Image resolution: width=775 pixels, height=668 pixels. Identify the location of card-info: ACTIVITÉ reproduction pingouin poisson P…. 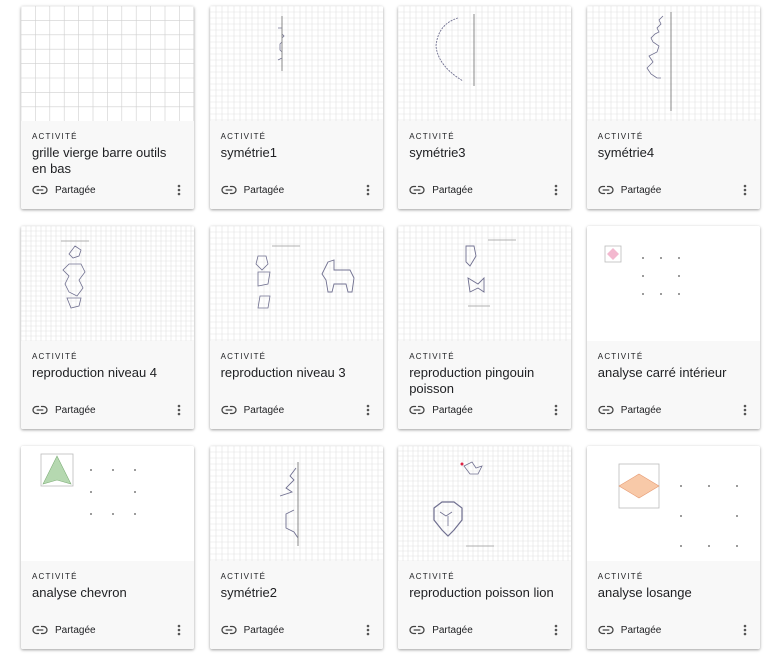
(485, 385).